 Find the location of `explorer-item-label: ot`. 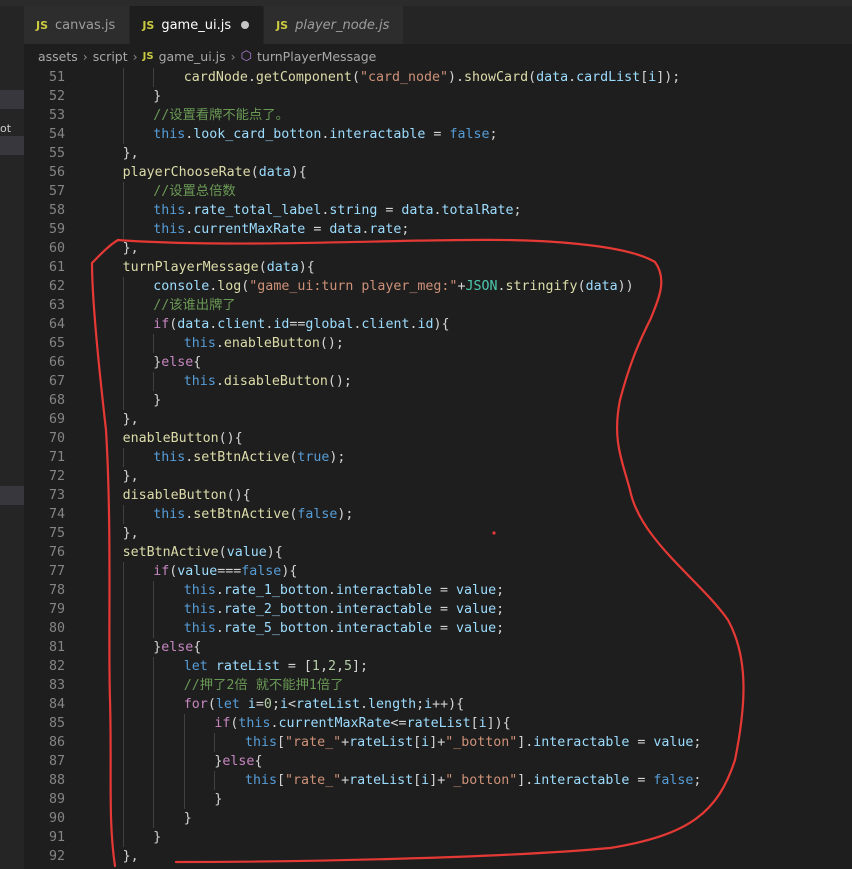

explorer-item-label: ot is located at coordinates (5, 128).